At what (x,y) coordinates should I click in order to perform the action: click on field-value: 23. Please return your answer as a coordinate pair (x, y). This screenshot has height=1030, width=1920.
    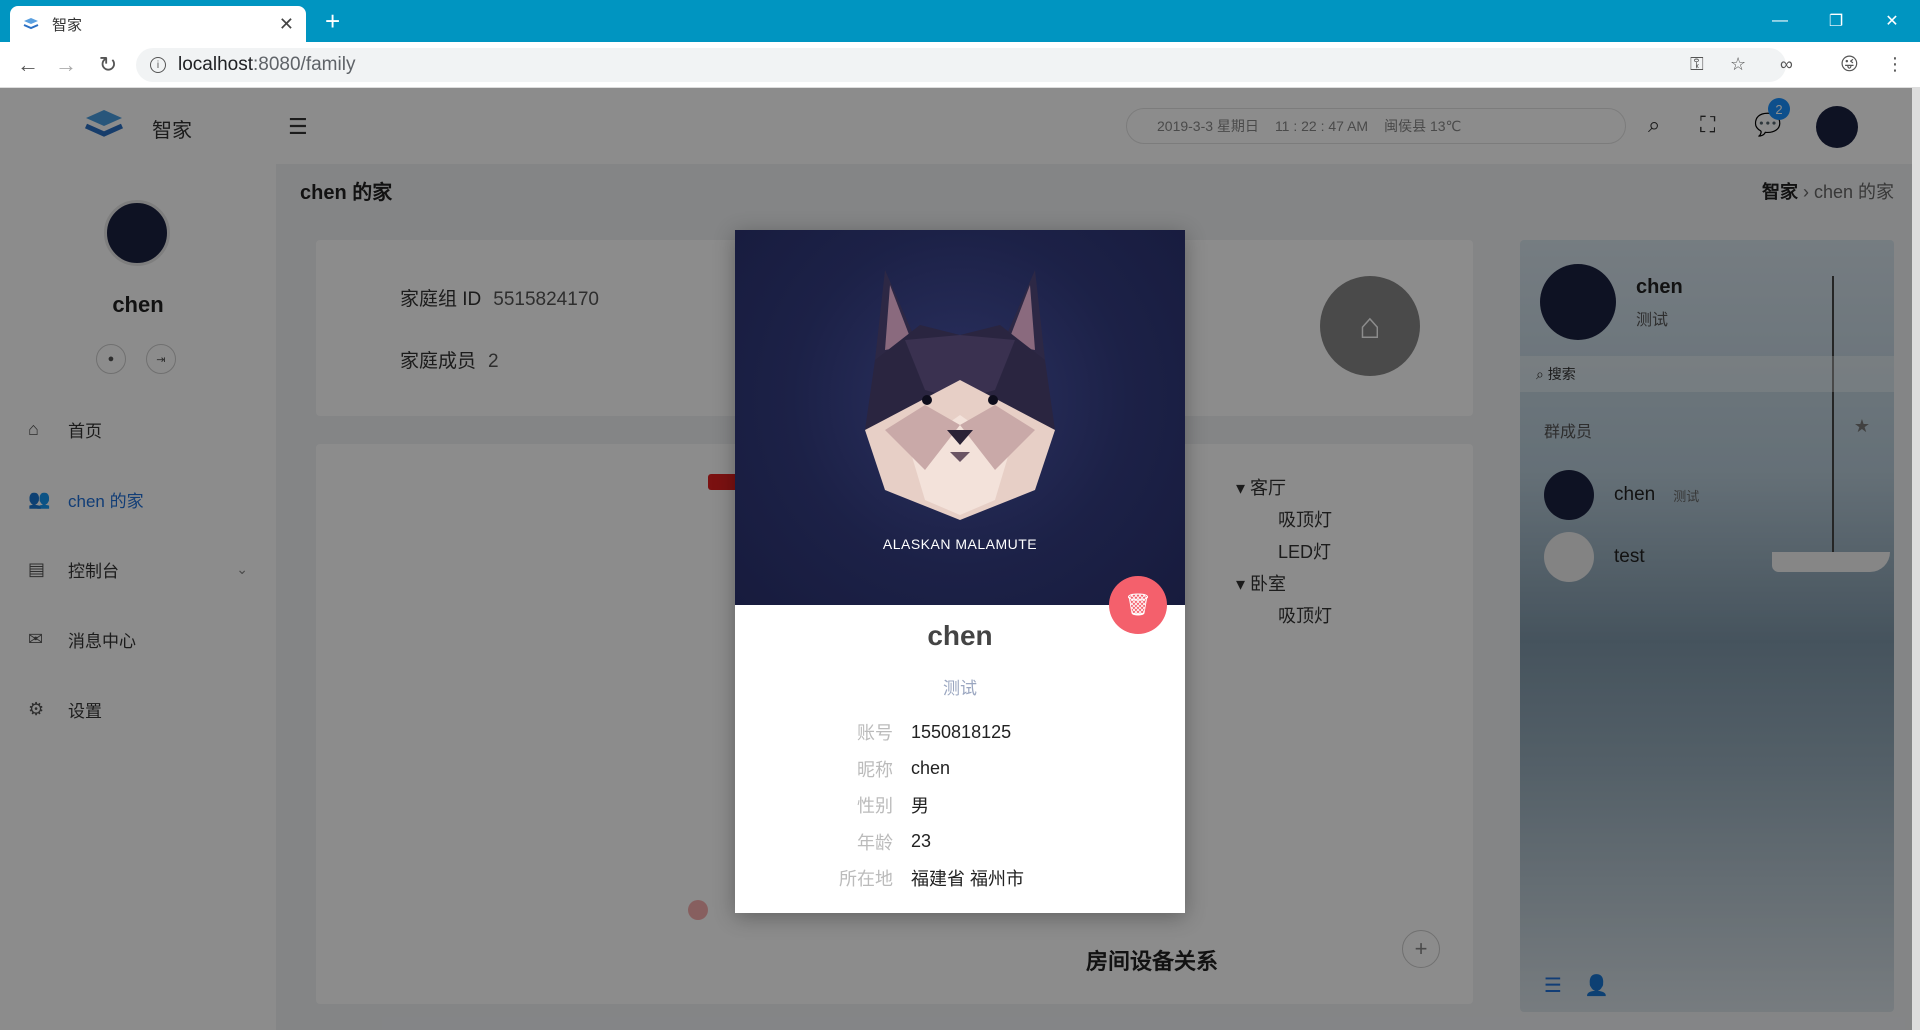
    Looking at the image, I should click on (921, 841).